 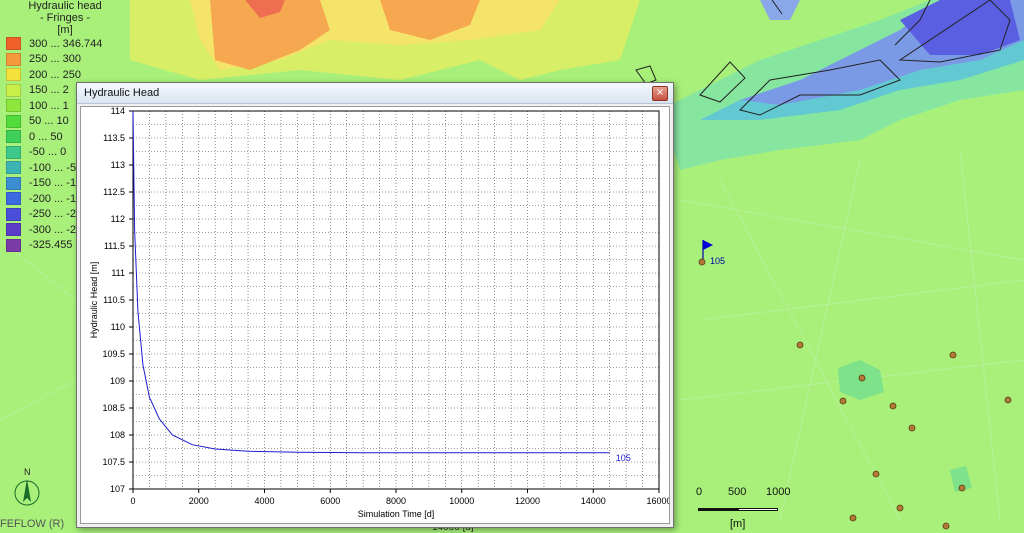 What do you see at coordinates (660, 93) in the screenshot?
I see `close-button: ×` at bounding box center [660, 93].